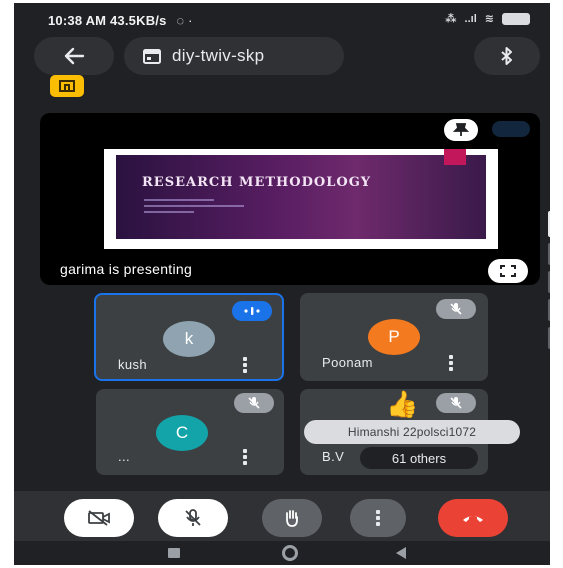 The width and height of the screenshot is (563, 568). I want to click on pin-icon, so click(461, 129).